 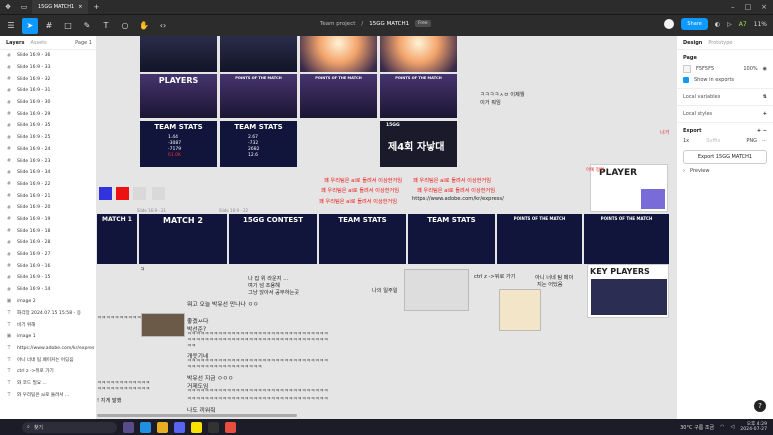 I want to click on slide-thumbnail: KEY PLAYERS, so click(x=628, y=291).